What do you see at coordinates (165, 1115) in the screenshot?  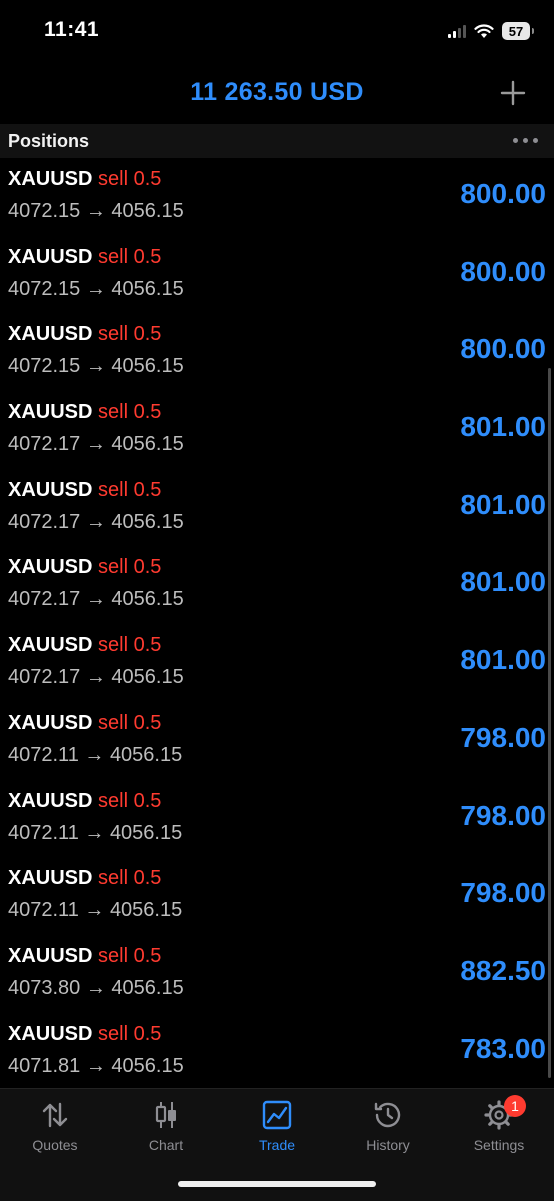 I see `candlestick-icon` at bounding box center [165, 1115].